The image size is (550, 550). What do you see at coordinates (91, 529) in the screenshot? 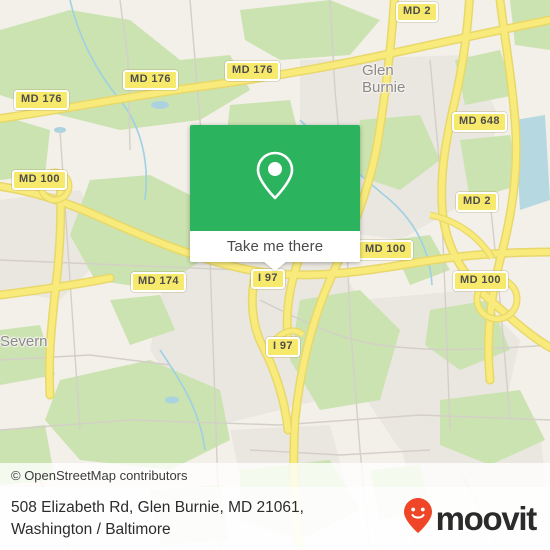
I see `address-line-2: Washington / Baltimore` at bounding box center [91, 529].